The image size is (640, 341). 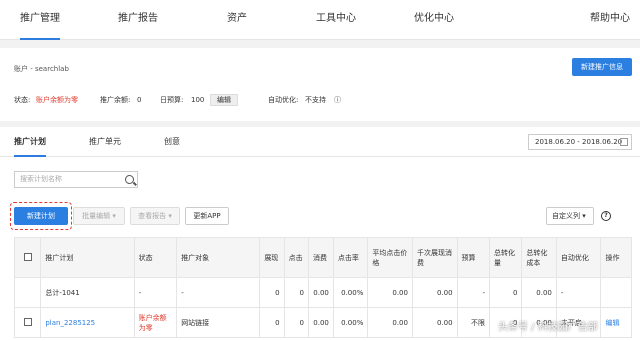 I want to click on select-all-checkbox, so click(x=27, y=256).